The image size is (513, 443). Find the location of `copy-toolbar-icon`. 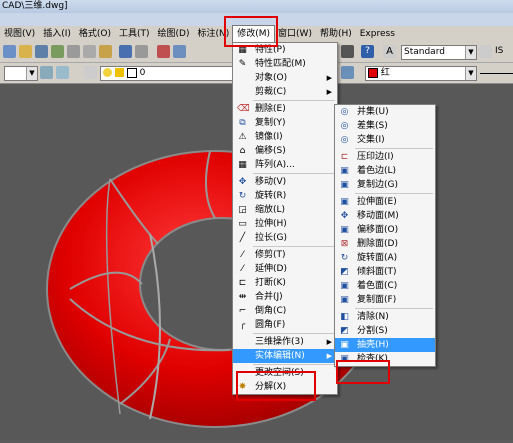

copy-toolbar-icon is located at coordinates (89, 51).